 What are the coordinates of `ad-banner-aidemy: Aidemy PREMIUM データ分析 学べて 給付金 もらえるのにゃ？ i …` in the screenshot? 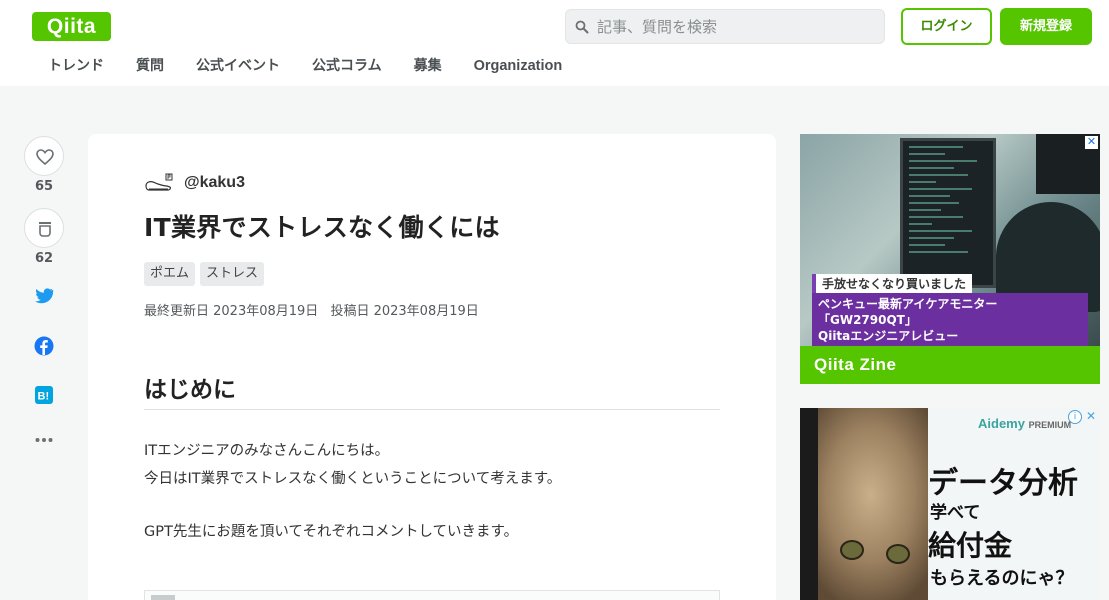 It's located at (950, 504).